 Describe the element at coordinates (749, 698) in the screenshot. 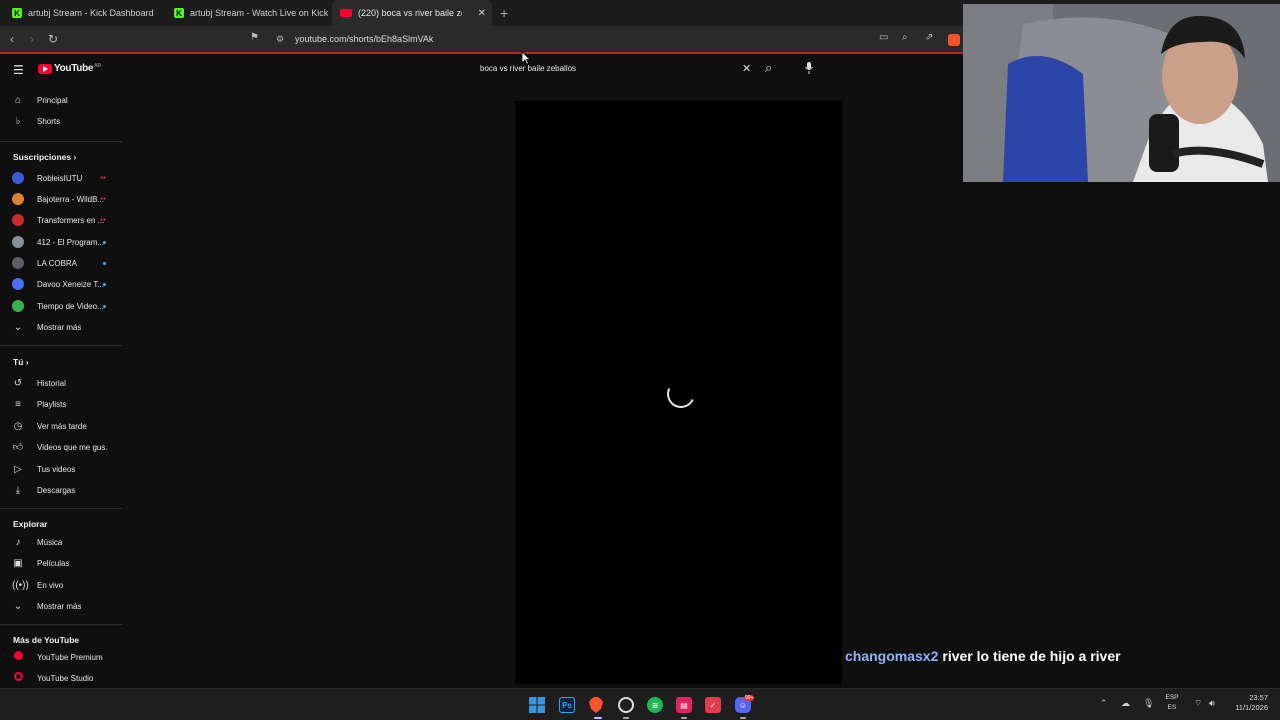

I see `notification-badge: 99+` at that location.